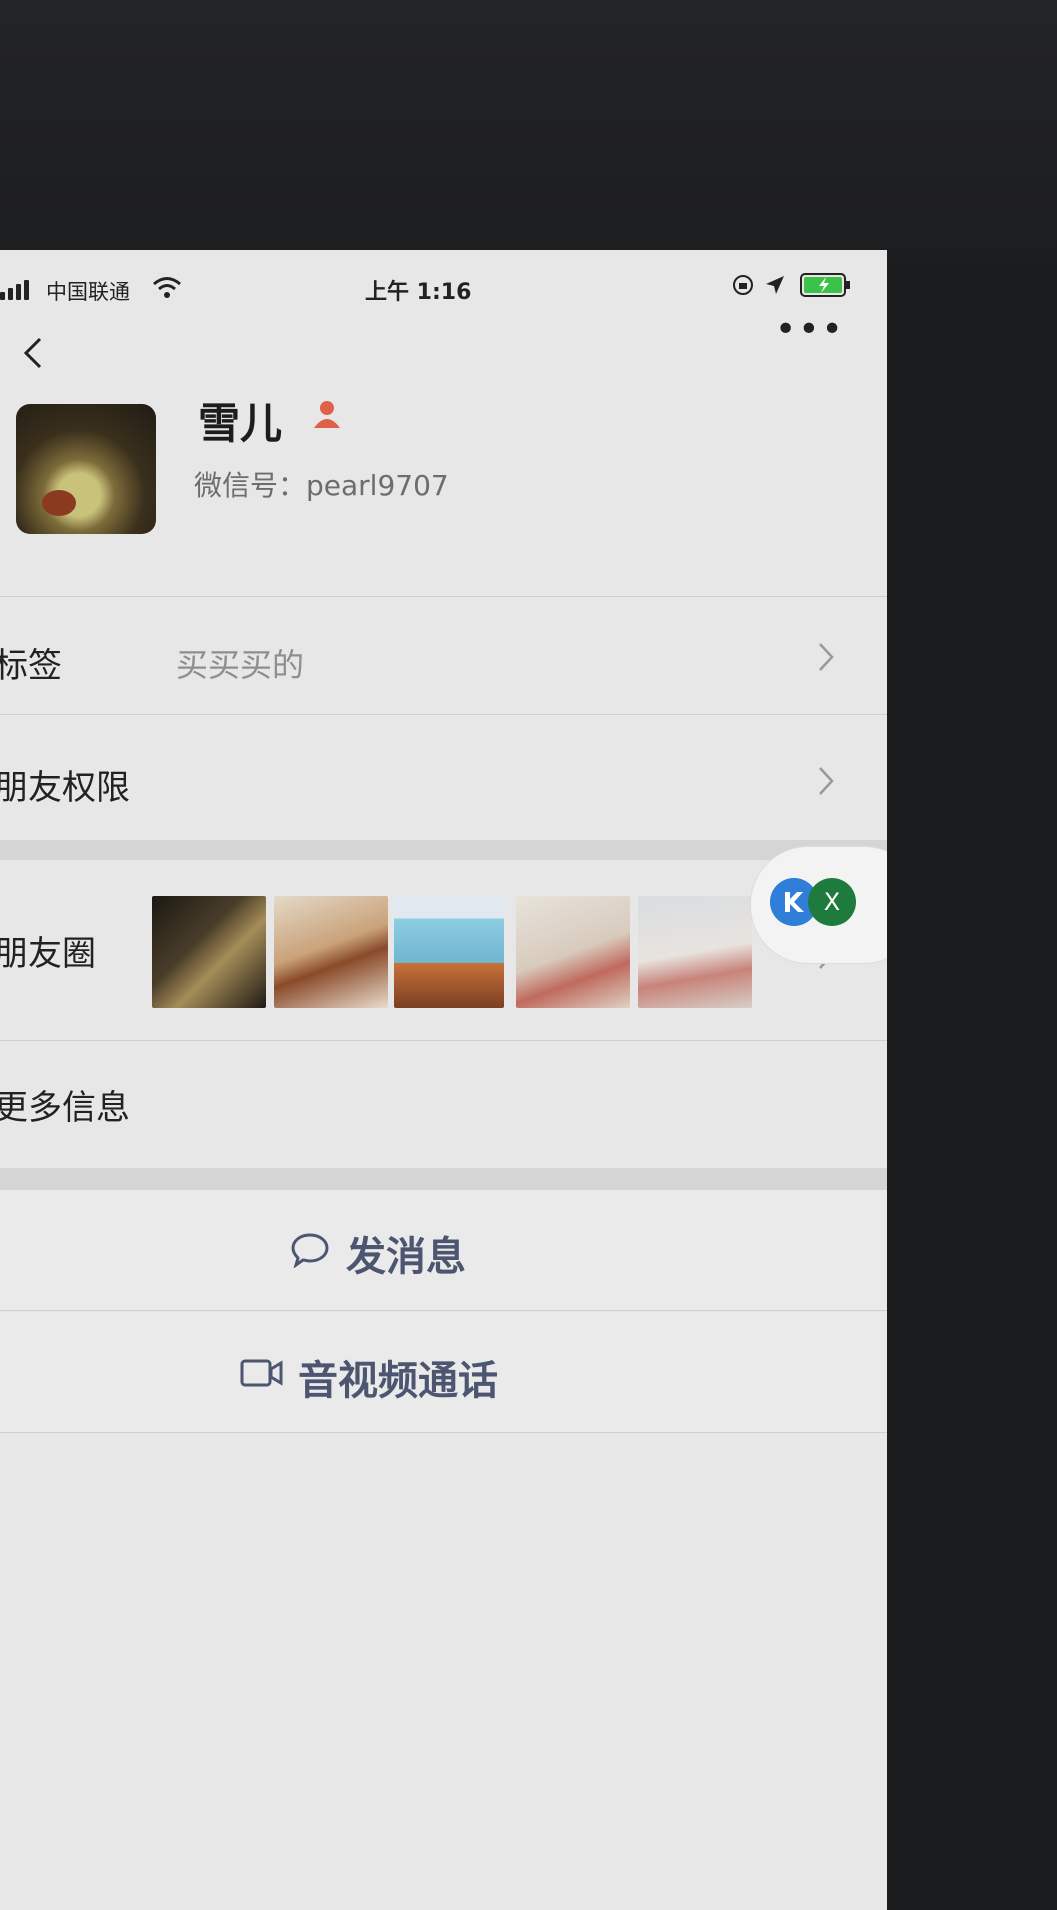 This screenshot has height=1910, width=1057. Describe the element at coordinates (528, 130) in the screenshot. I see `desk-background` at that location.